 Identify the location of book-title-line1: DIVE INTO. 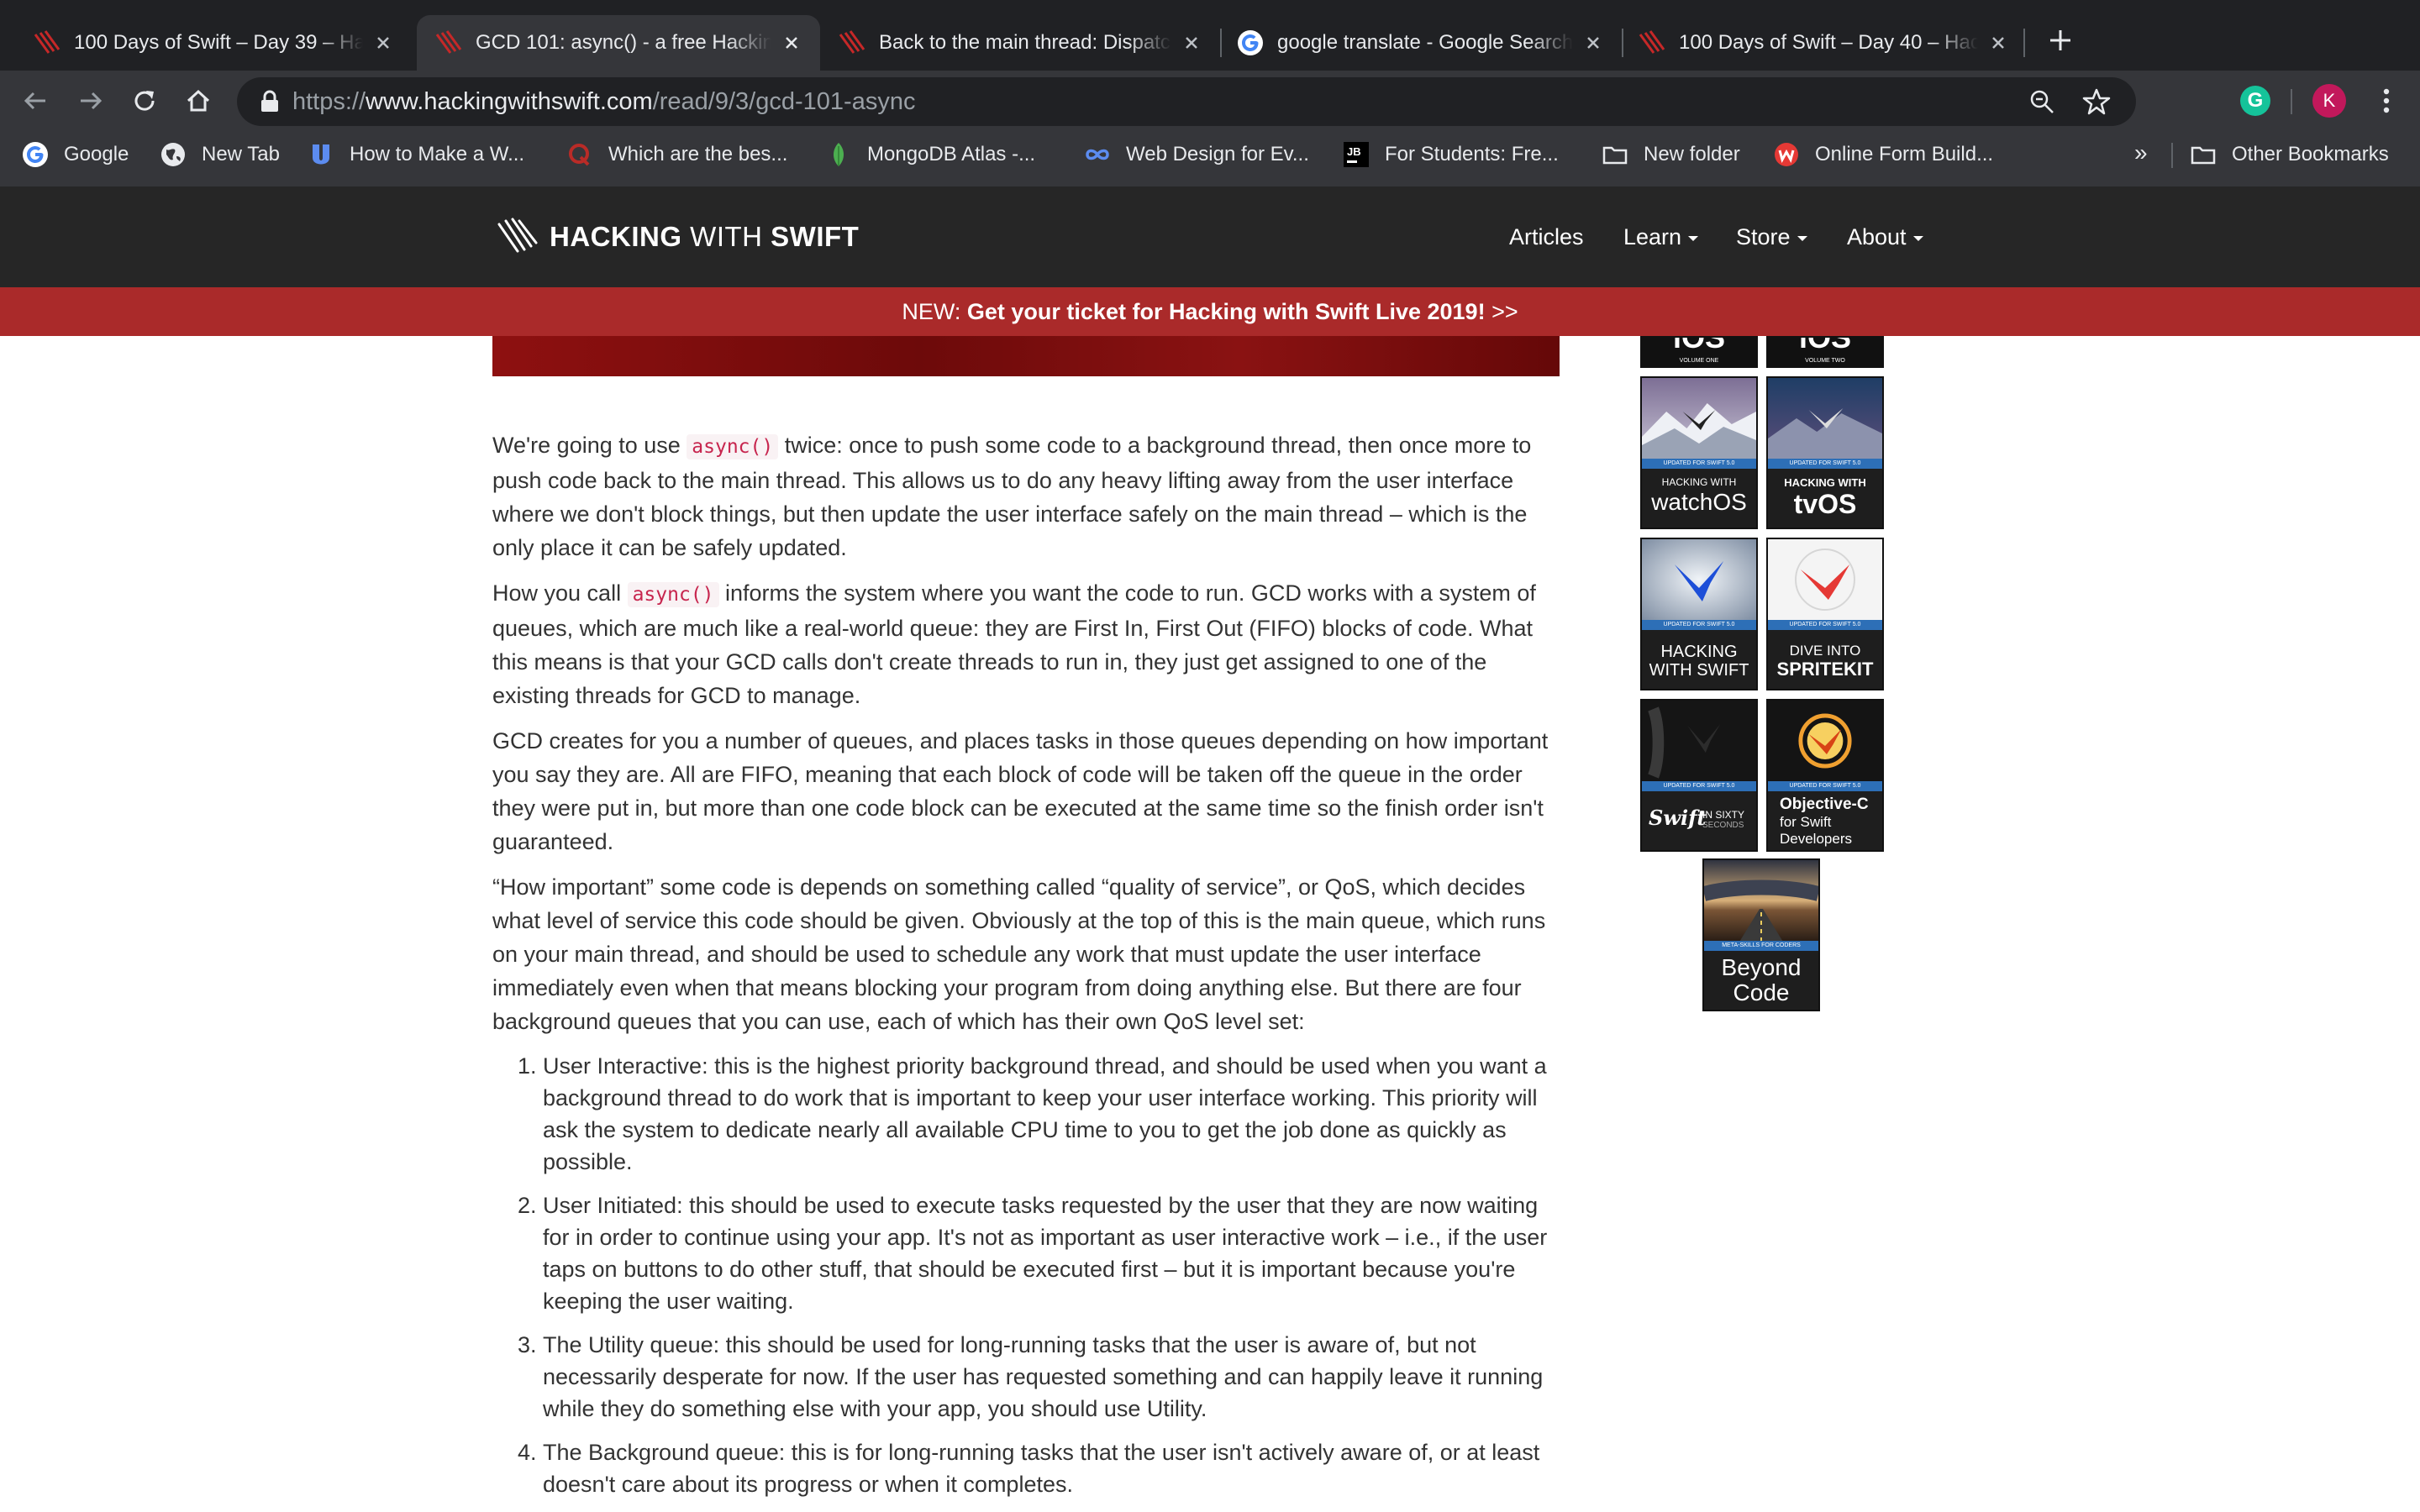
(1825, 651).